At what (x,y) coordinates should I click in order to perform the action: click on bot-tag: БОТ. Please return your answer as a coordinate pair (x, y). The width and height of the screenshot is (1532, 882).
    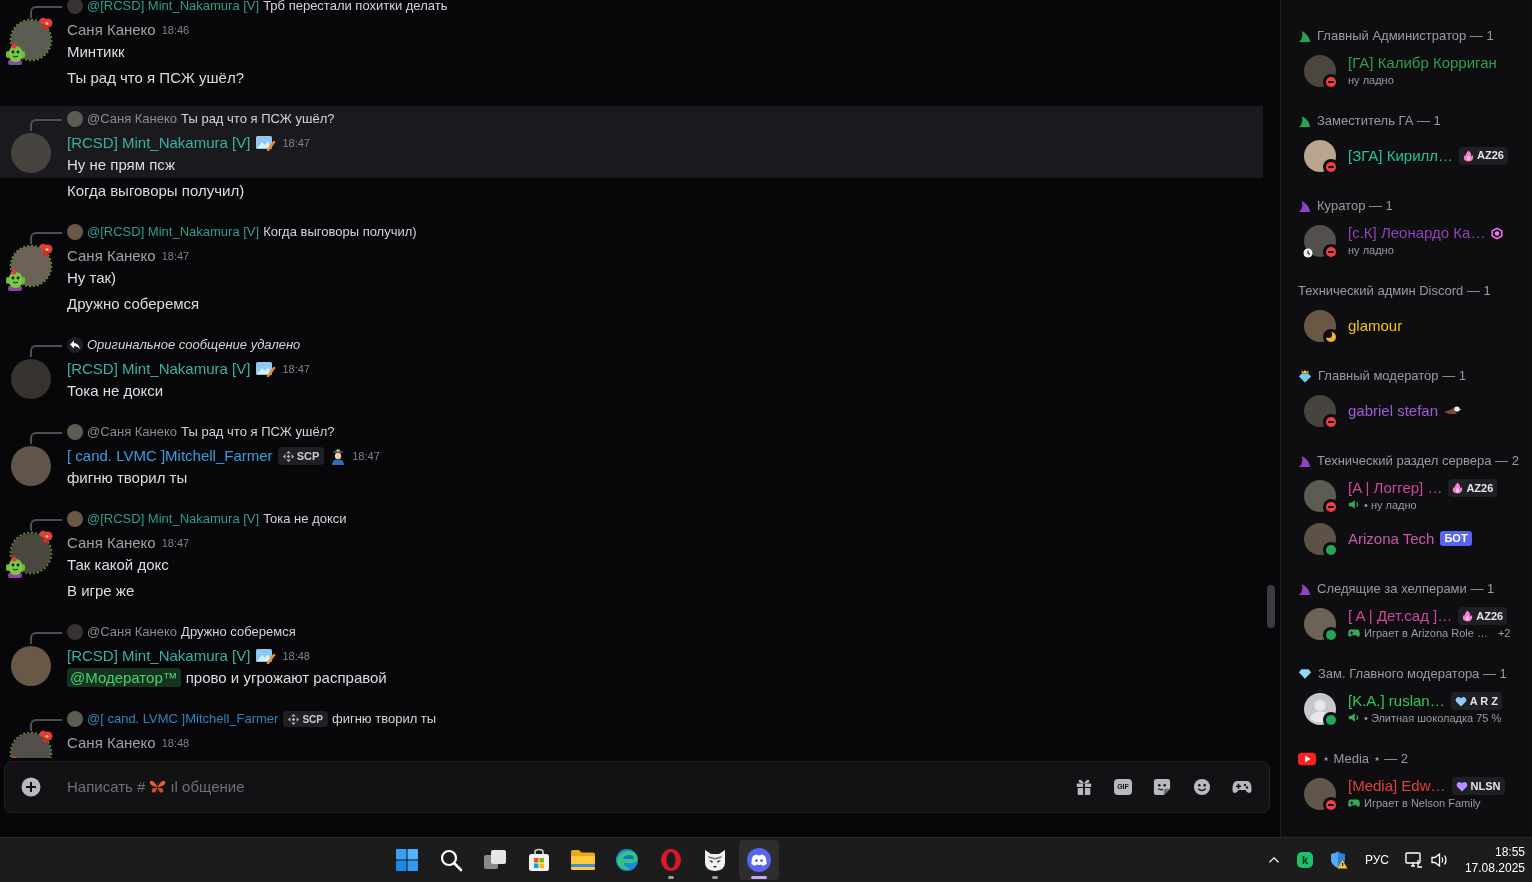
    Looking at the image, I should click on (1456, 538).